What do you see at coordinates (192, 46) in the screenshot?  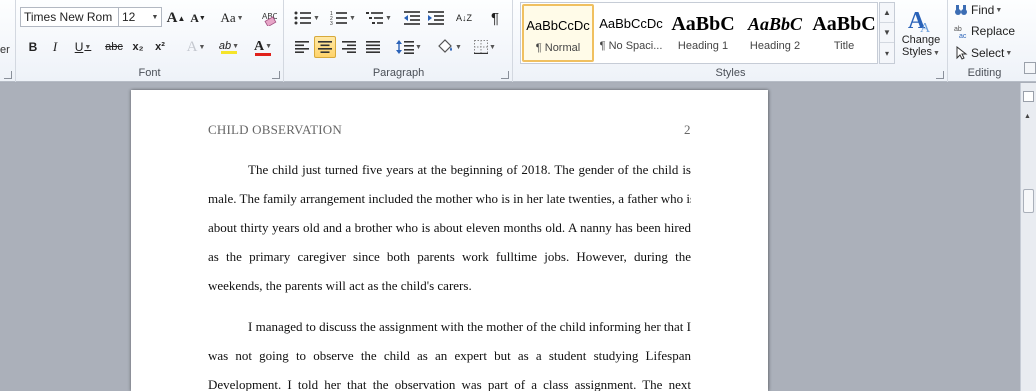 I see `text-effects-icon: A` at bounding box center [192, 46].